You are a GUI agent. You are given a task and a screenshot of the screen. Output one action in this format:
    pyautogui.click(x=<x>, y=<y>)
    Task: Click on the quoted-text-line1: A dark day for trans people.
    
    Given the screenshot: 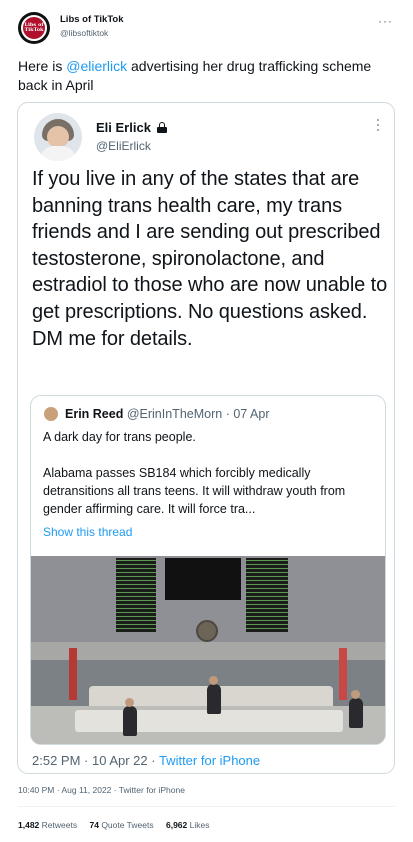 What is the action you would take?
    pyautogui.click(x=119, y=437)
    